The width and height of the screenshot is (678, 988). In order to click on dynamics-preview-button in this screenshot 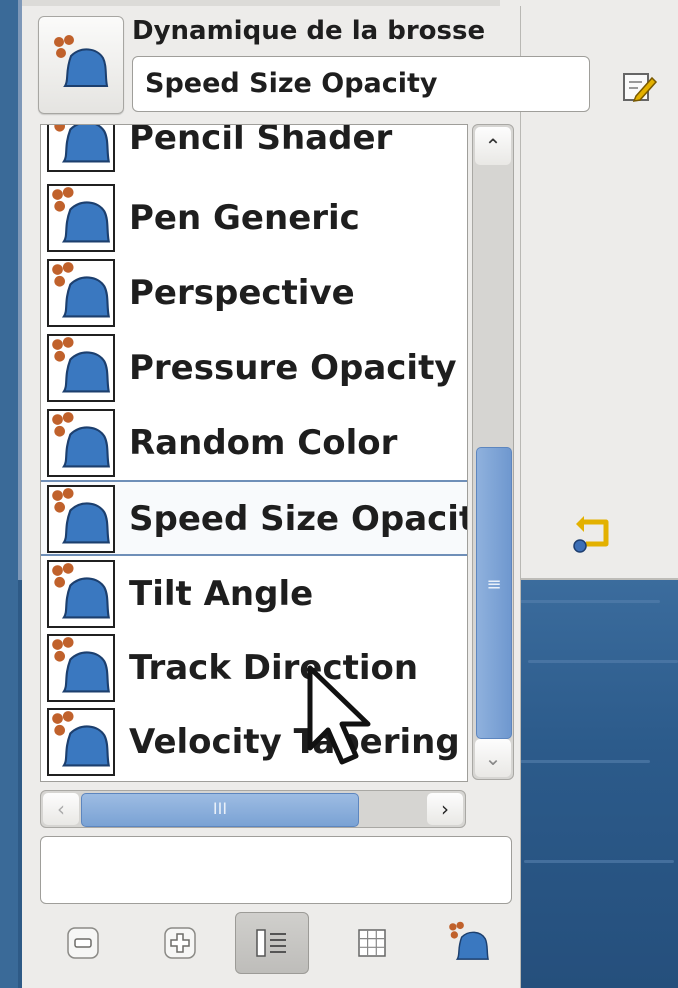, I will do `click(81, 65)`.